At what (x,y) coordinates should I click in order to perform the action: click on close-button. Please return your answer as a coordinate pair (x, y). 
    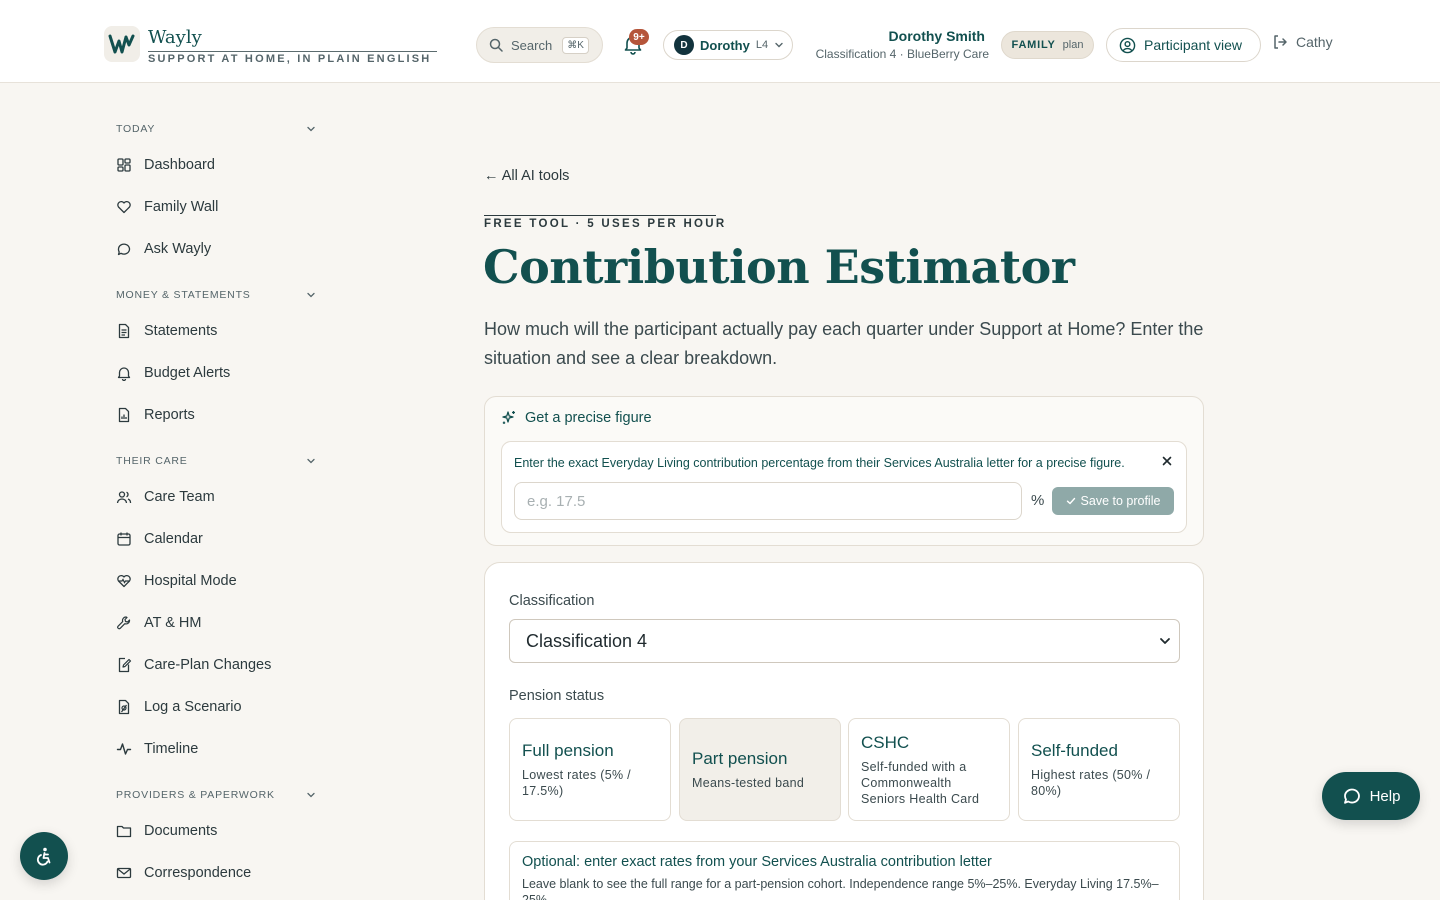
    Looking at the image, I should click on (1167, 461).